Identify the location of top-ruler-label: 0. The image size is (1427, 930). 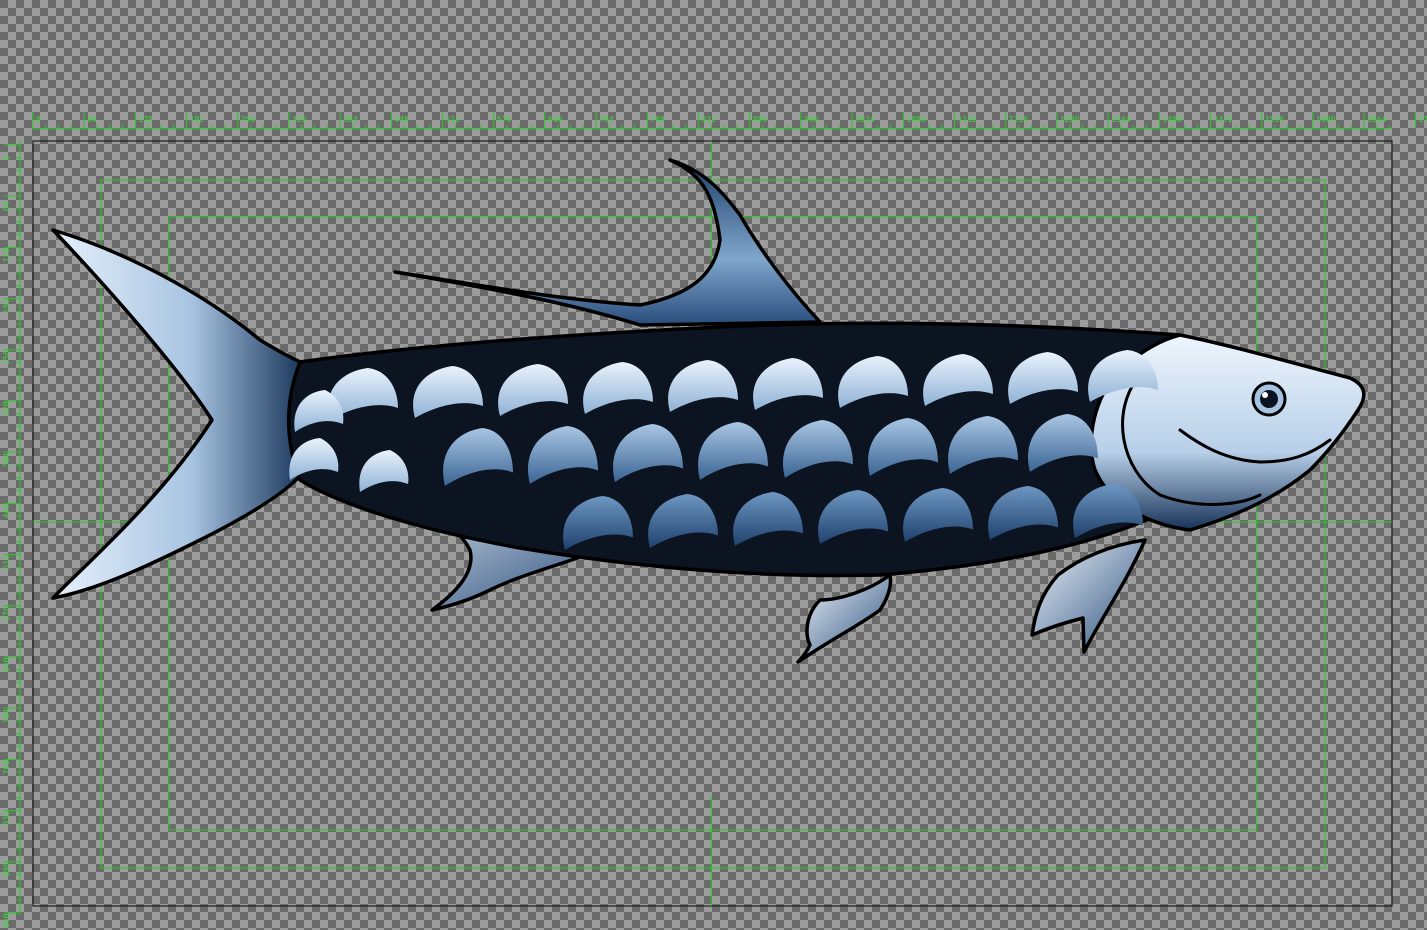
(38, 119).